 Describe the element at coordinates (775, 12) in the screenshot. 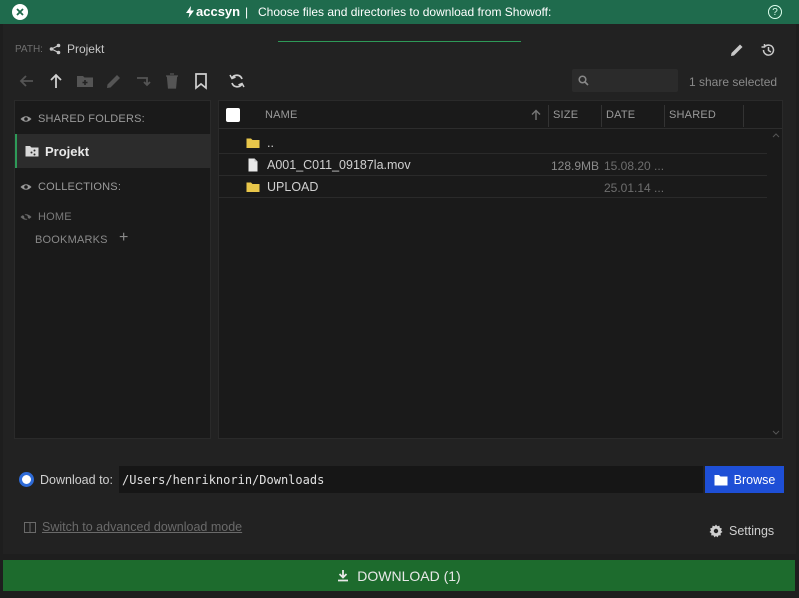

I see `help-icon: ?` at that location.